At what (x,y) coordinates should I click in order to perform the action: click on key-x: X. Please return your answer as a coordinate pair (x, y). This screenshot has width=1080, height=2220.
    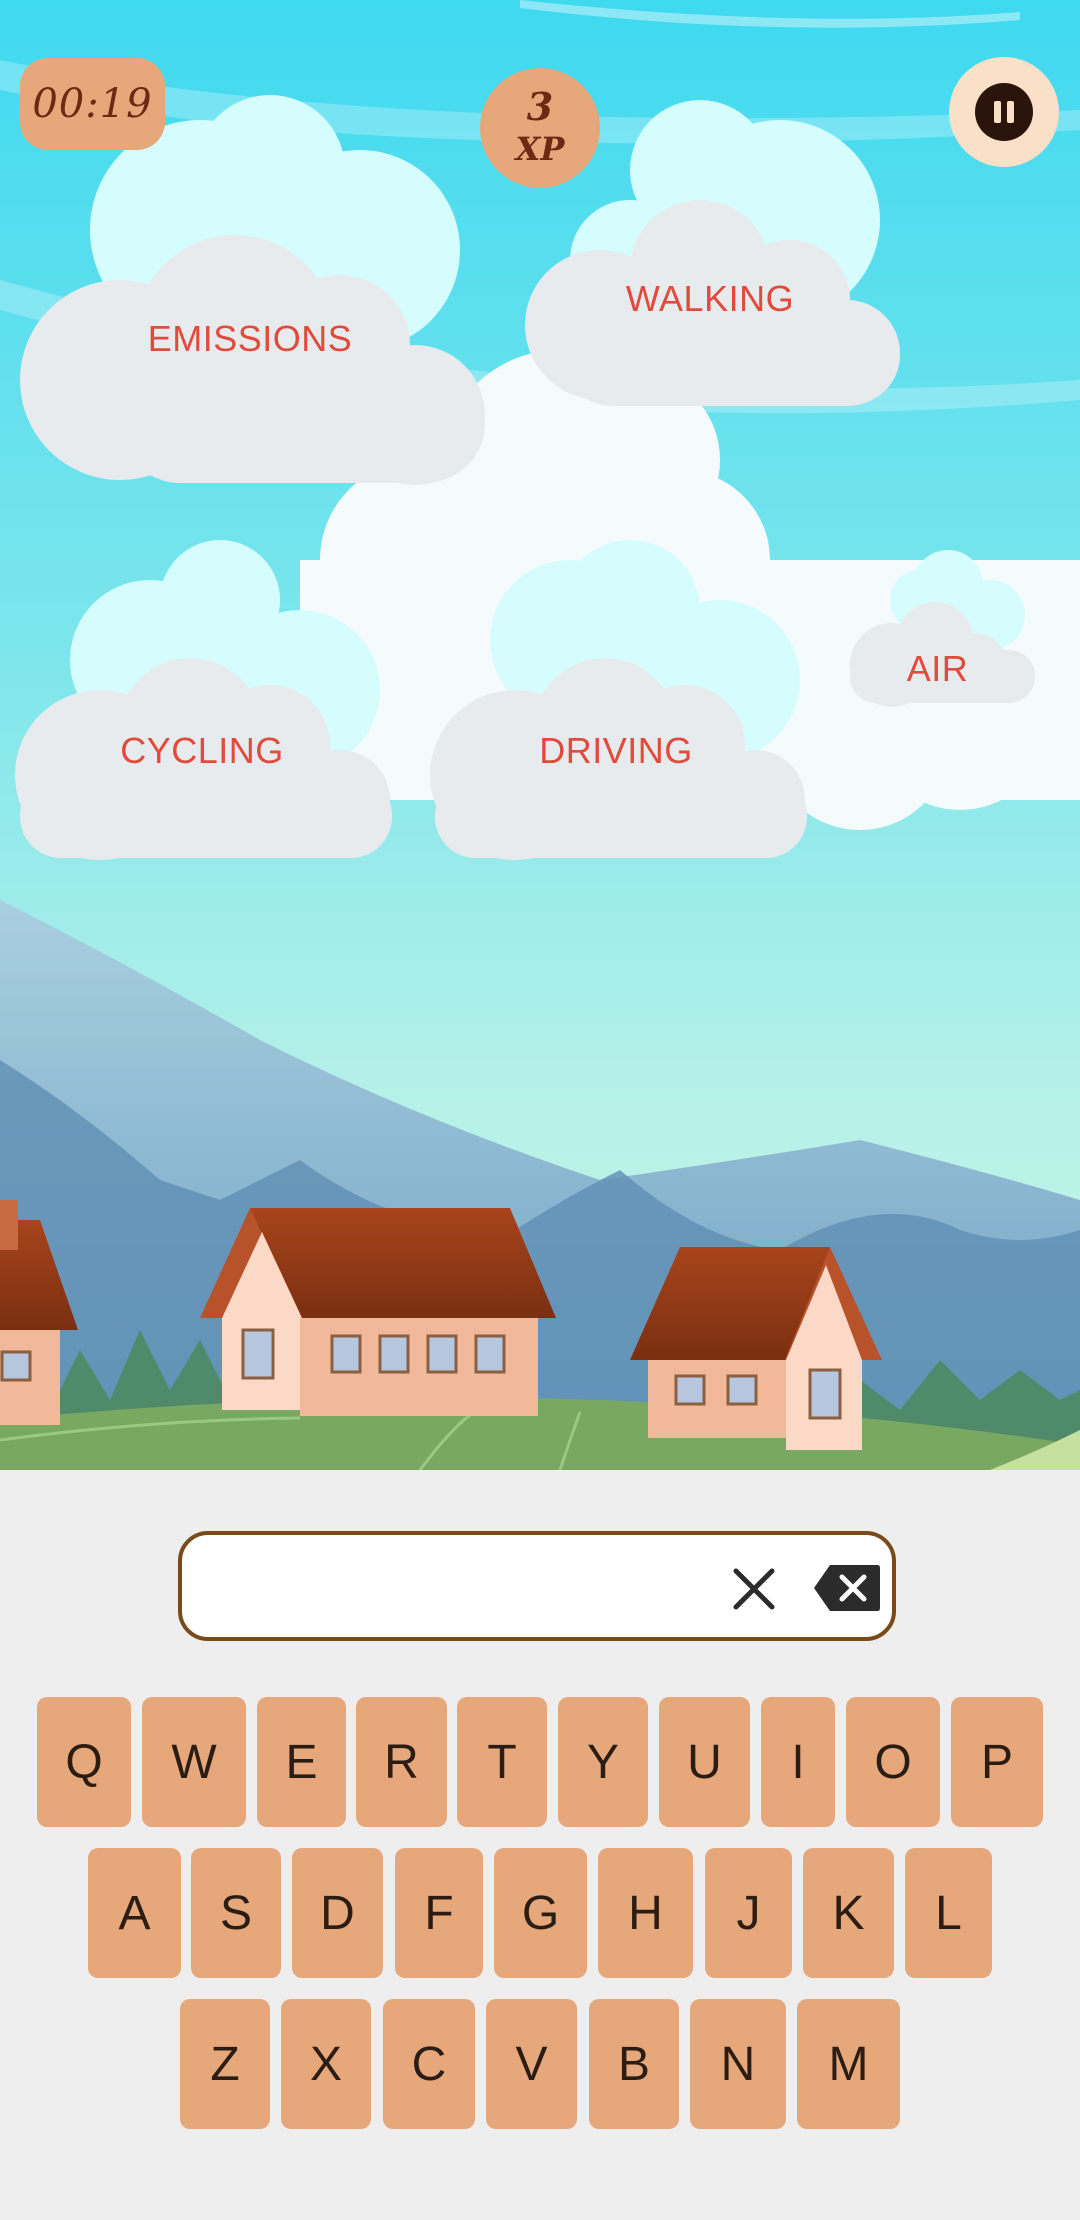
    Looking at the image, I should click on (326, 2064).